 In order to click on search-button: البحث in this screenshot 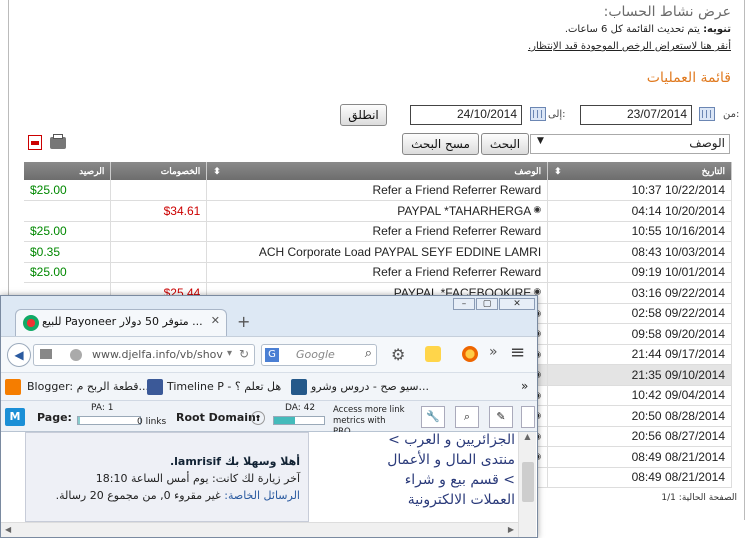, I will do `click(505, 144)`.